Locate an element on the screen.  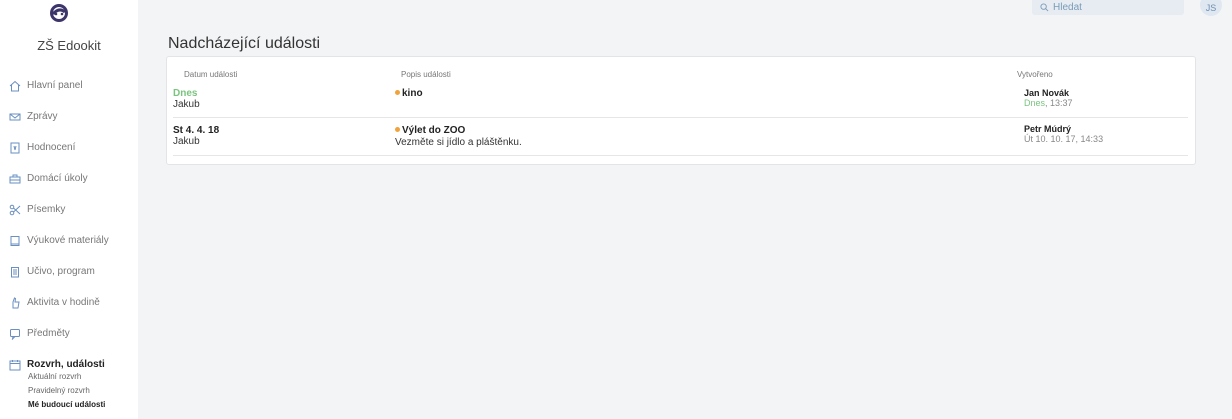
sidebar-item-aktivita-v-hodine: Aktivita v hodině is located at coordinates (69, 302).